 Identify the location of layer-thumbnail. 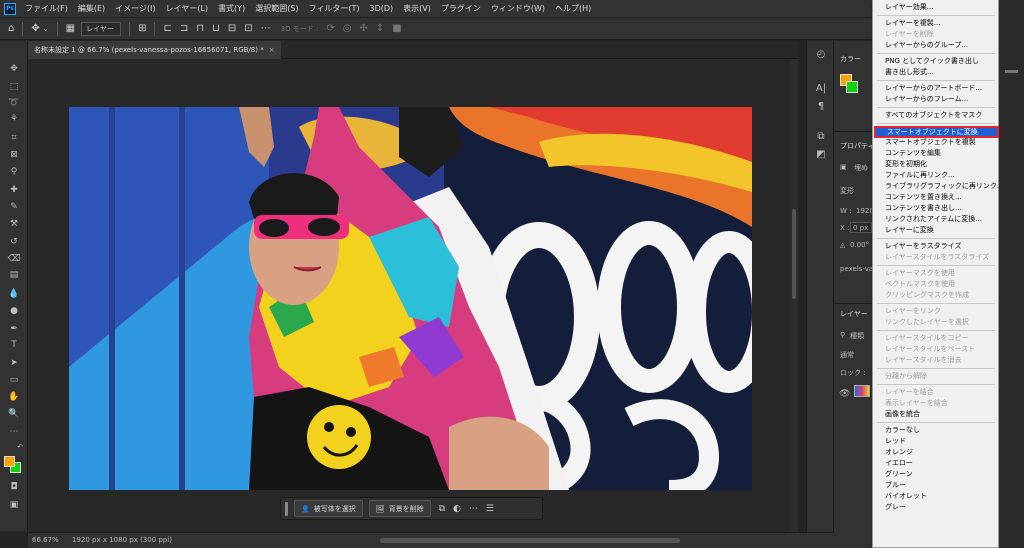
(862, 391).